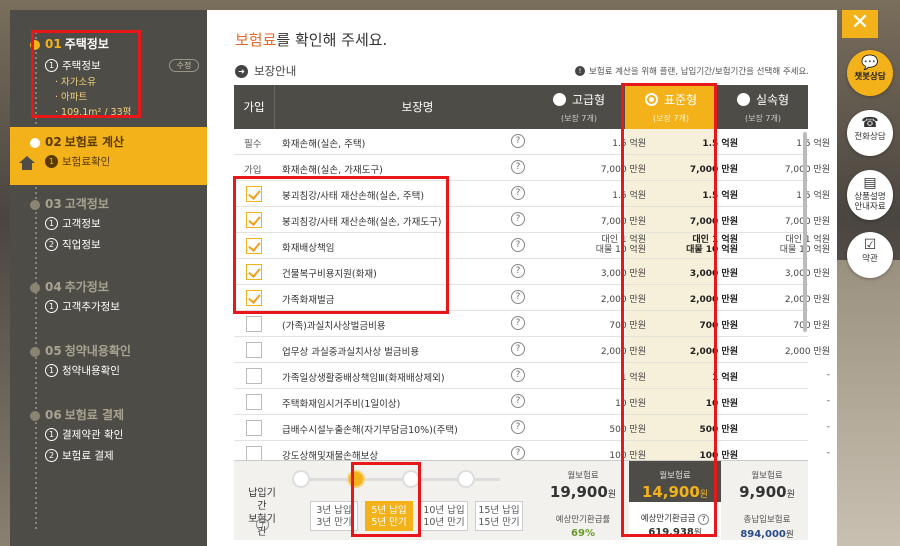  What do you see at coordinates (27, 163) in the screenshot?
I see `home-icon` at bounding box center [27, 163].